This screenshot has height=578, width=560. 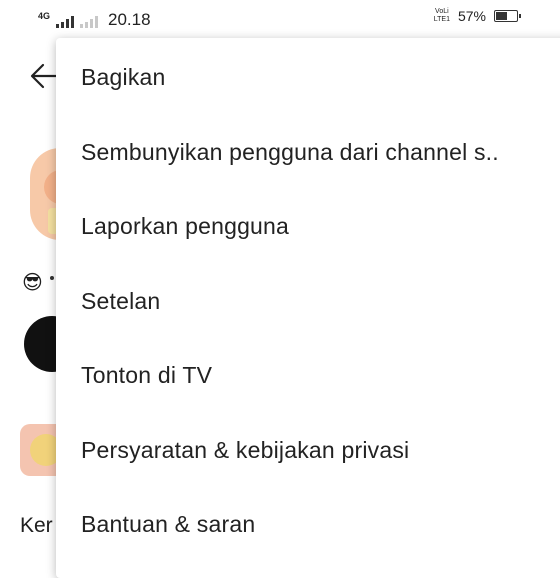 What do you see at coordinates (308, 375) in the screenshot?
I see `menu-item-watch-on-tv: Tonton di TV` at bounding box center [308, 375].